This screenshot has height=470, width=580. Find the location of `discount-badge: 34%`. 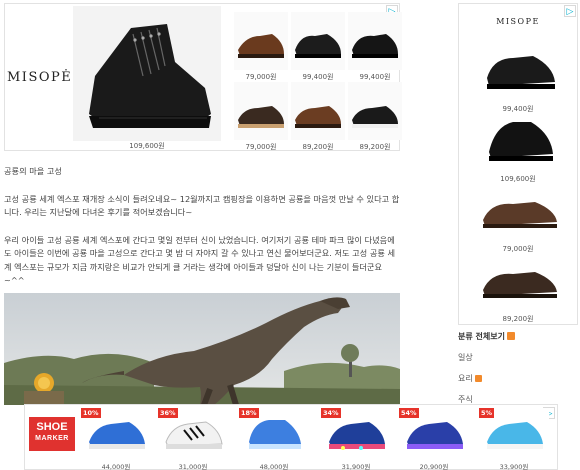

discount-badge: 34% is located at coordinates (331, 413).